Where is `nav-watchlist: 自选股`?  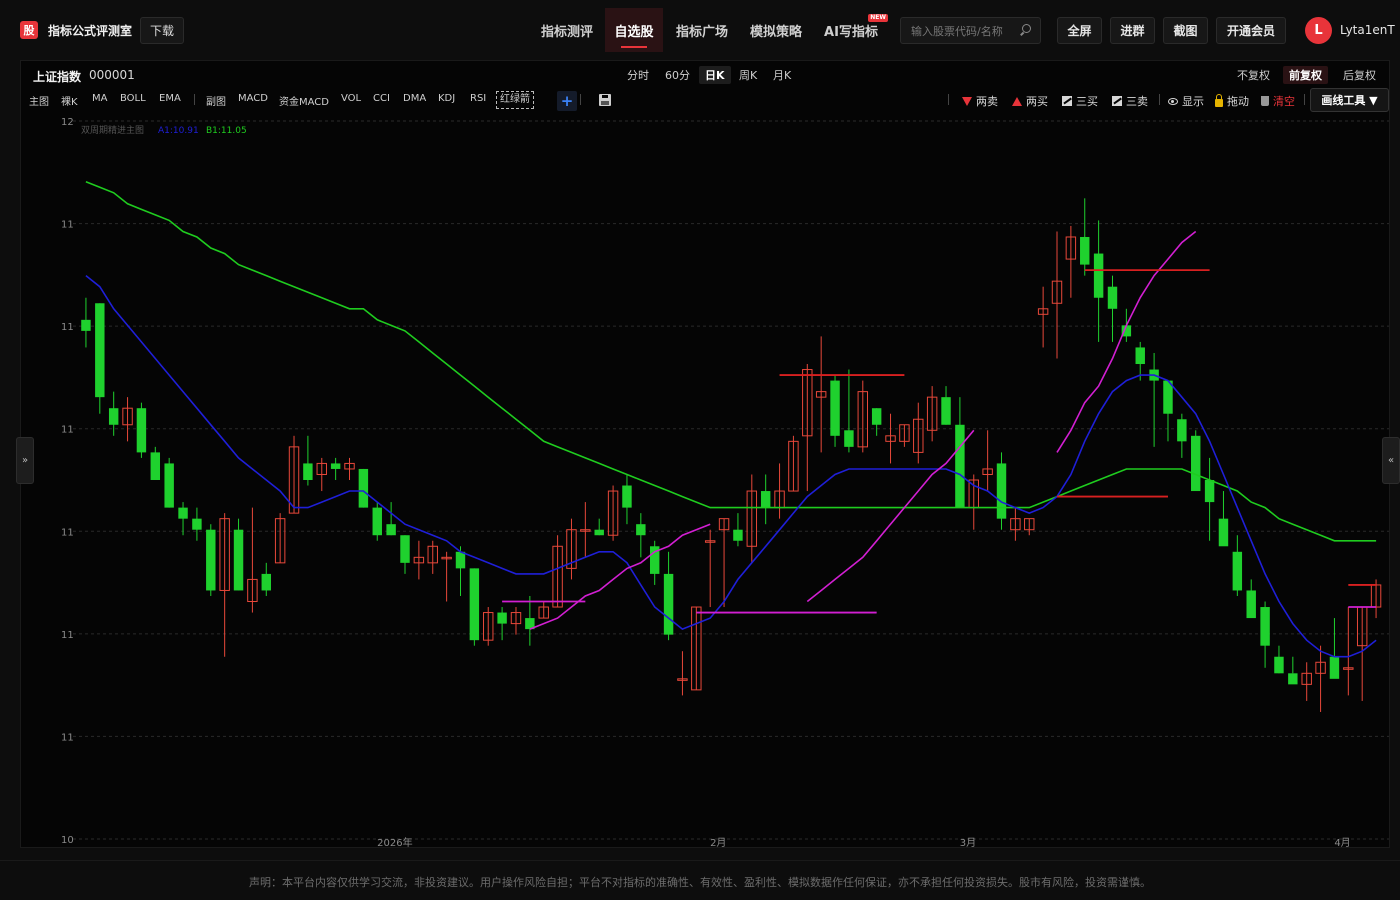 nav-watchlist: 自选股 is located at coordinates (634, 30).